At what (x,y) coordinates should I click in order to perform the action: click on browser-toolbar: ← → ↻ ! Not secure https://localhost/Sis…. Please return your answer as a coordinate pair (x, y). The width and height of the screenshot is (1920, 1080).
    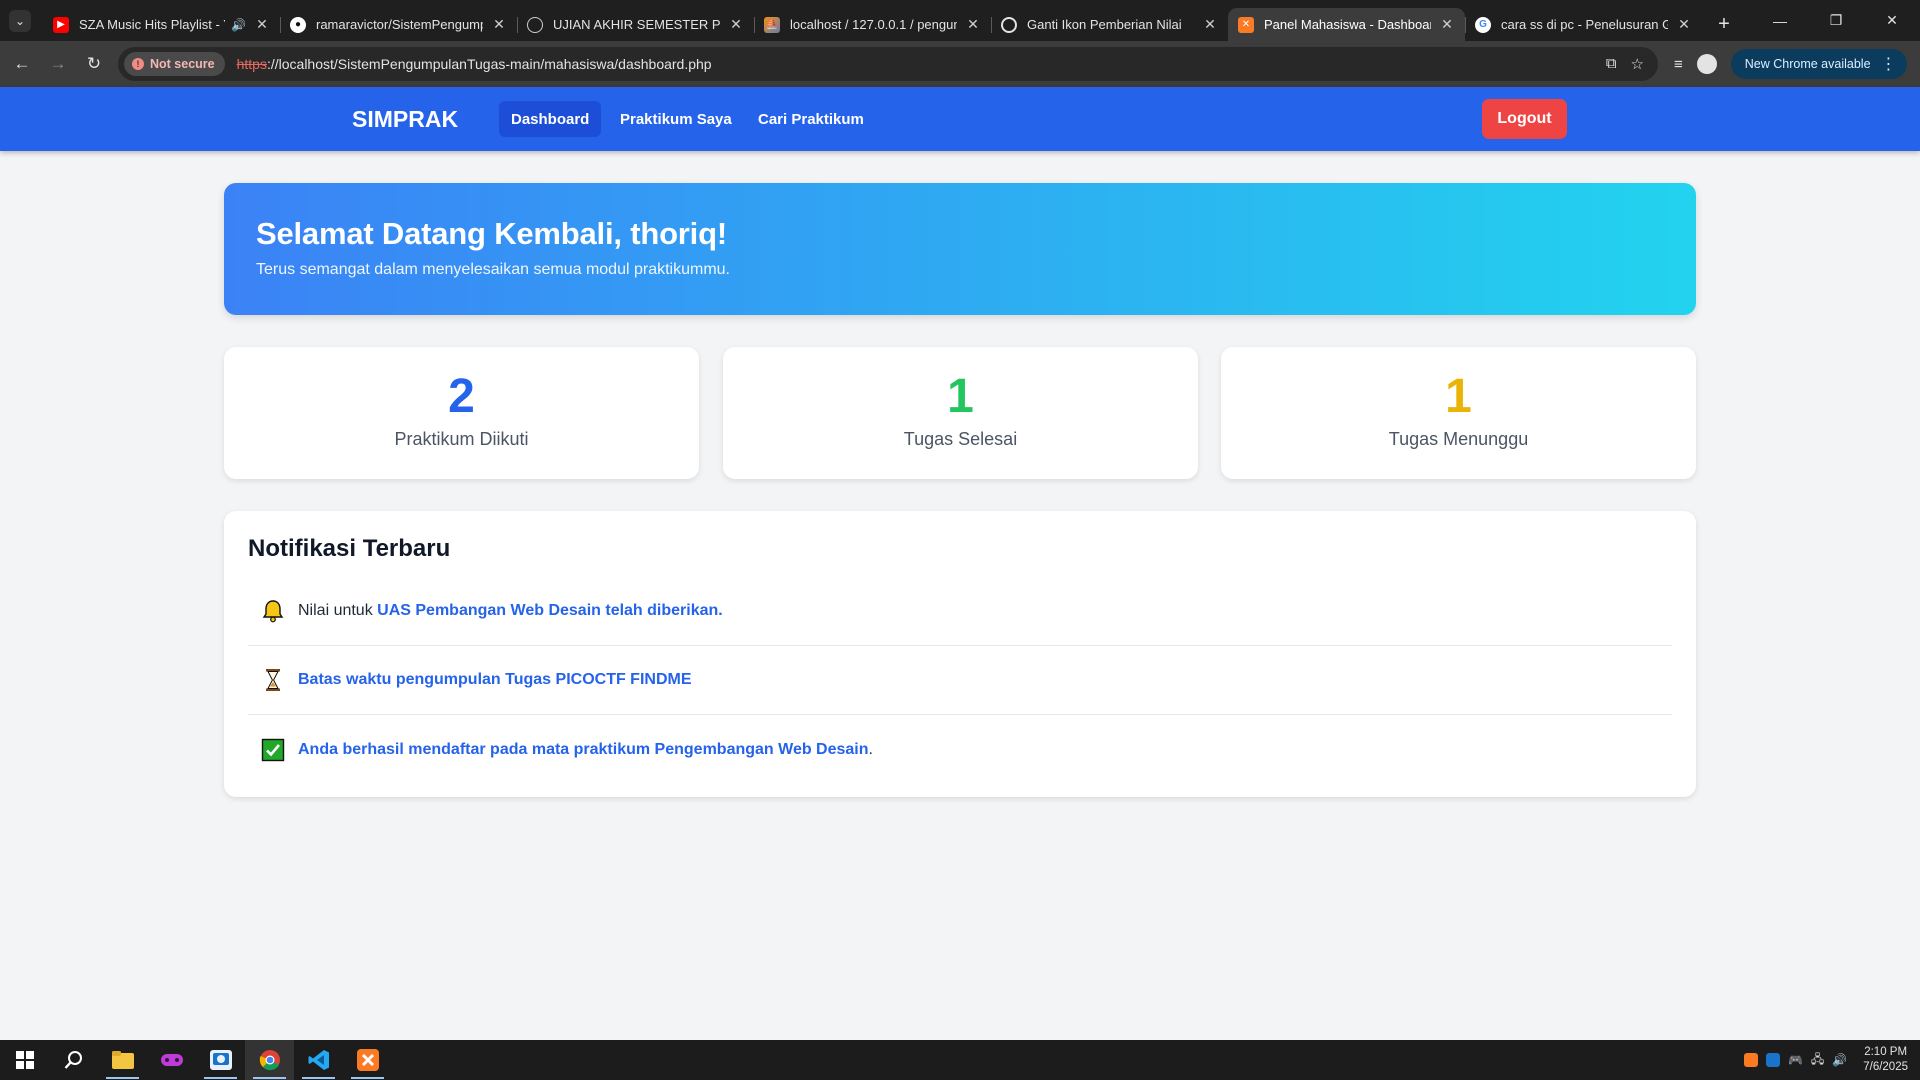
    Looking at the image, I should click on (960, 64).